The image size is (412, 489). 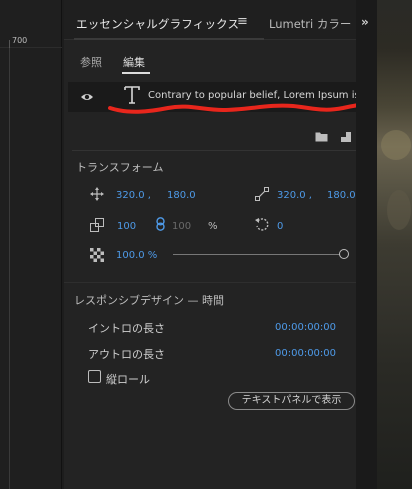 What do you see at coordinates (87, 97) in the screenshot?
I see `eye-icon` at bounding box center [87, 97].